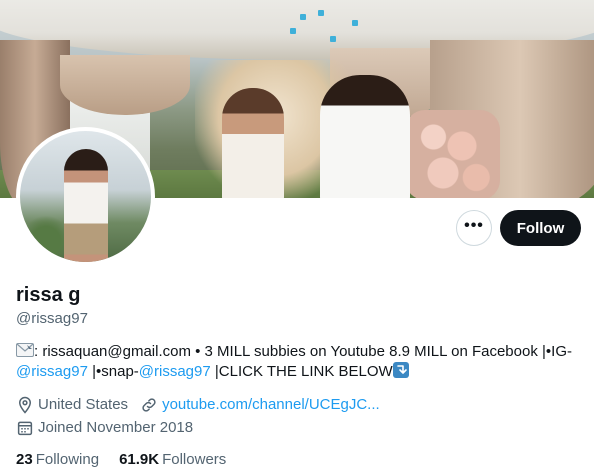  Describe the element at coordinates (52, 371) in the screenshot. I see `ig-handle-link: @rissag97` at that location.